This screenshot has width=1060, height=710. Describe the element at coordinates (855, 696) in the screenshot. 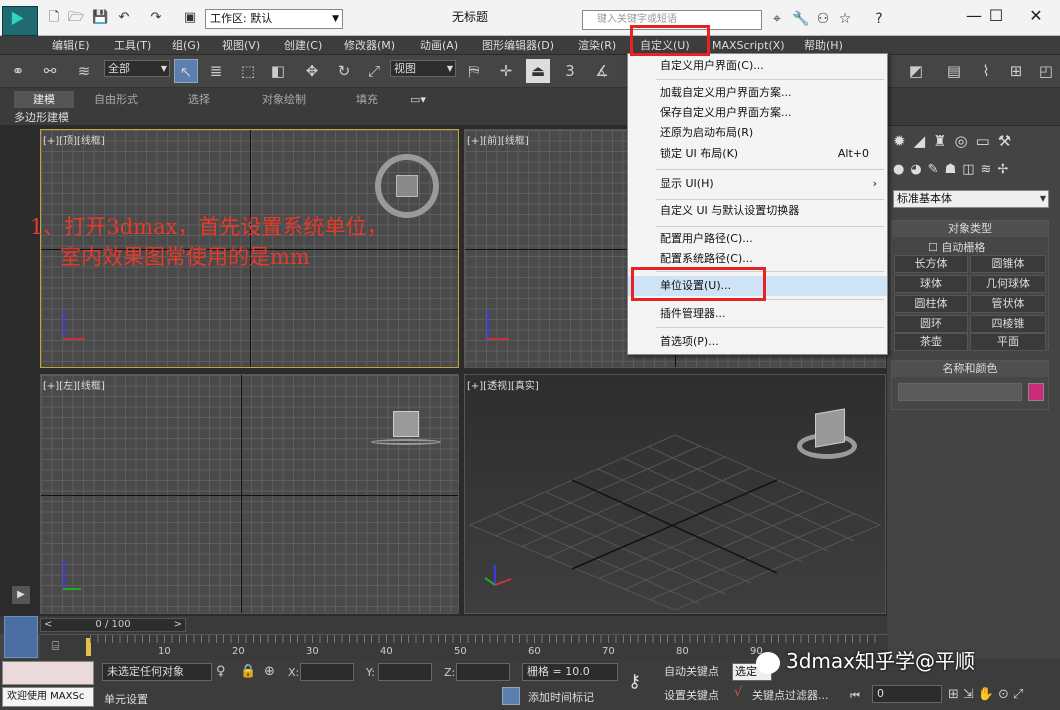

I see `goto-start-icon: ⏮` at that location.